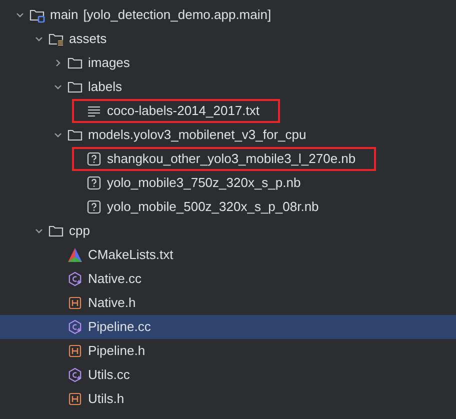 Image resolution: width=456 pixels, height=419 pixels. Describe the element at coordinates (228, 351) in the screenshot. I see `tree-row: Pipeline.h` at that location.